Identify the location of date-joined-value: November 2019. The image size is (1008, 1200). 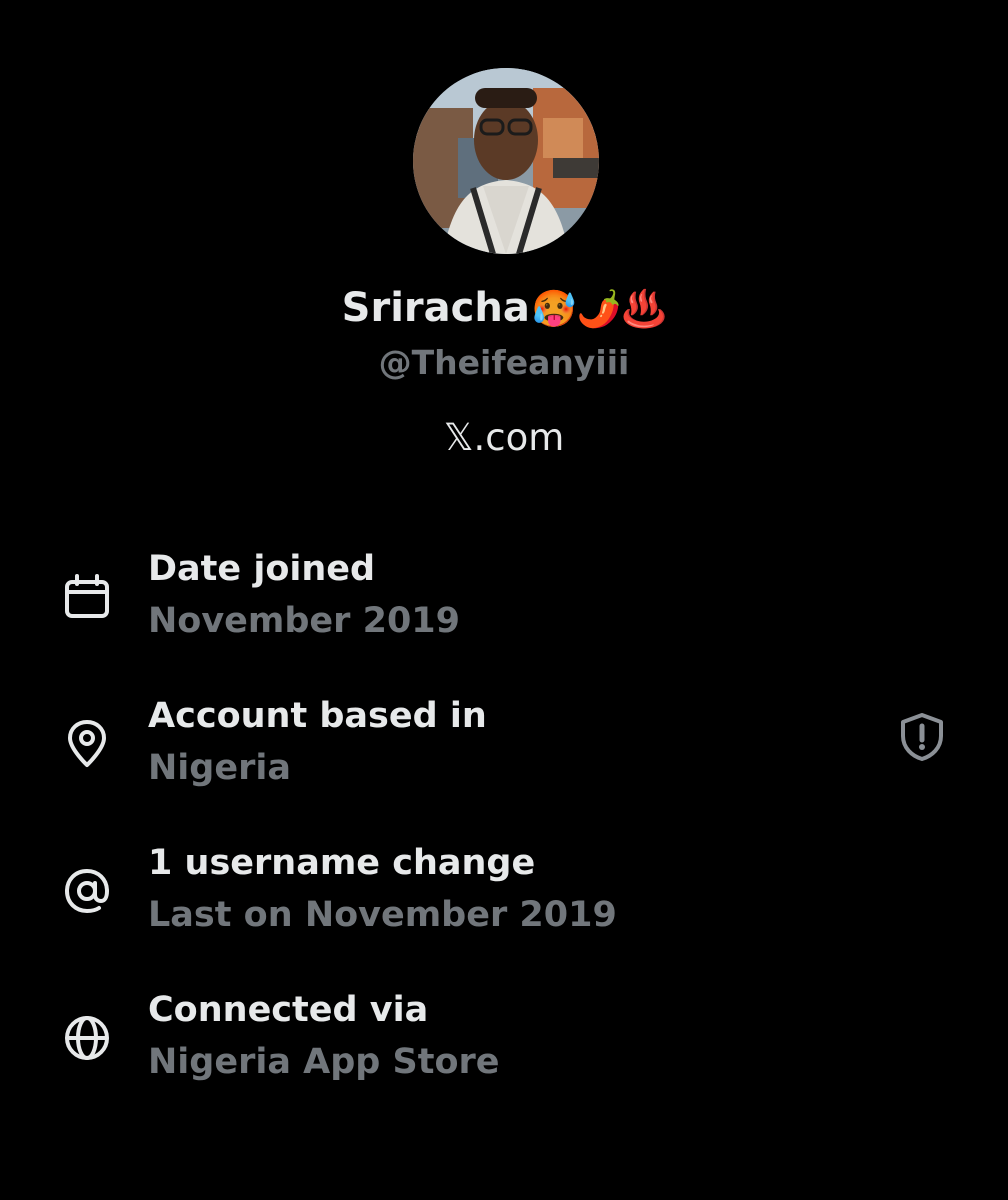
(304, 621).